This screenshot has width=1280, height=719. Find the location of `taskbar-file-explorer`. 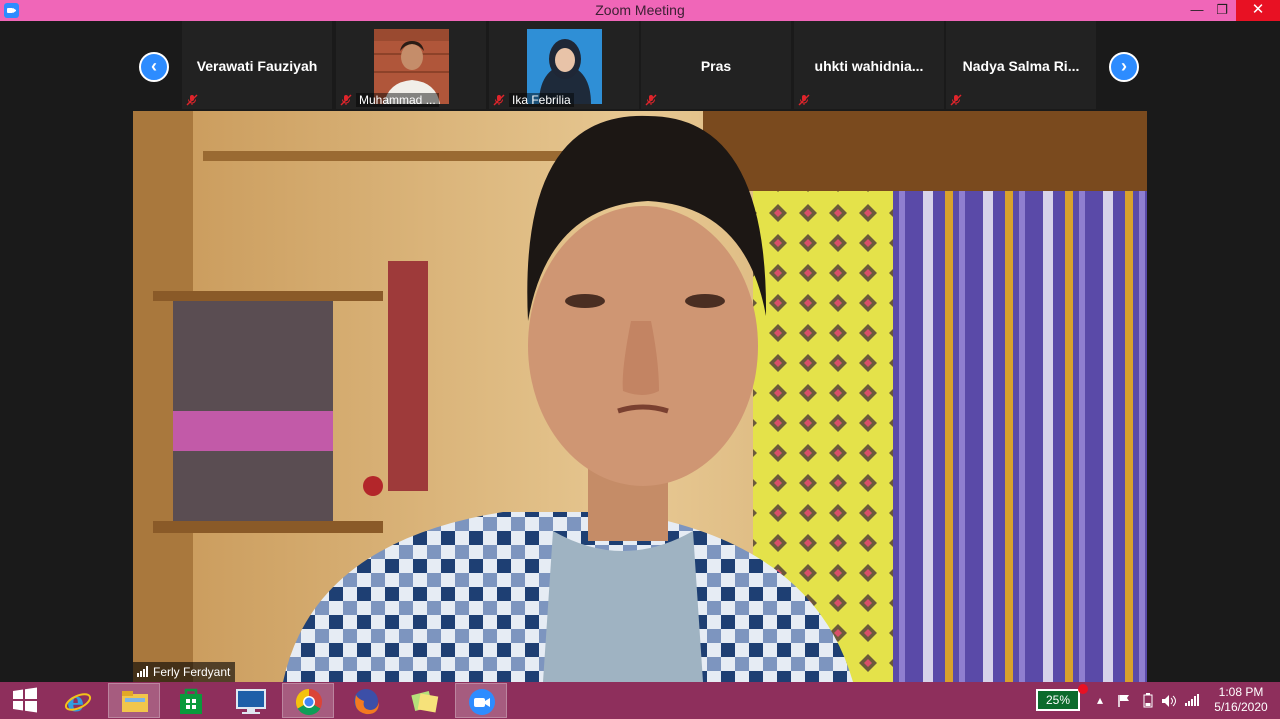

taskbar-file-explorer is located at coordinates (134, 700).